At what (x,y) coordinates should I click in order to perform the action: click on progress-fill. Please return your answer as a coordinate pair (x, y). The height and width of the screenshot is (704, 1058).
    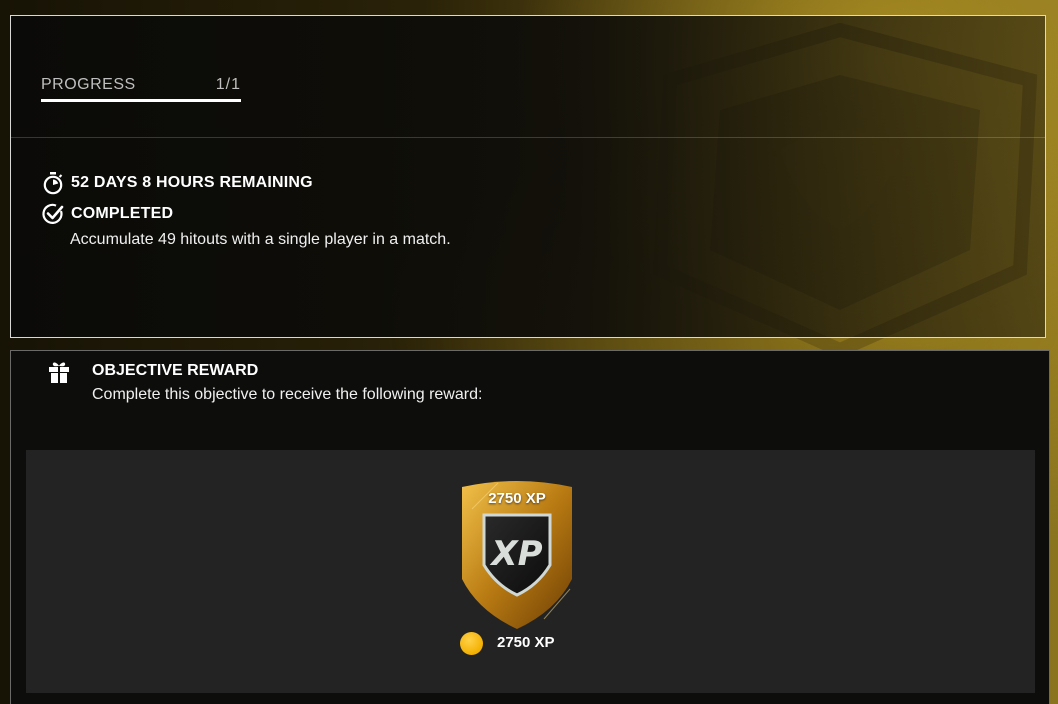
    Looking at the image, I should click on (141, 100).